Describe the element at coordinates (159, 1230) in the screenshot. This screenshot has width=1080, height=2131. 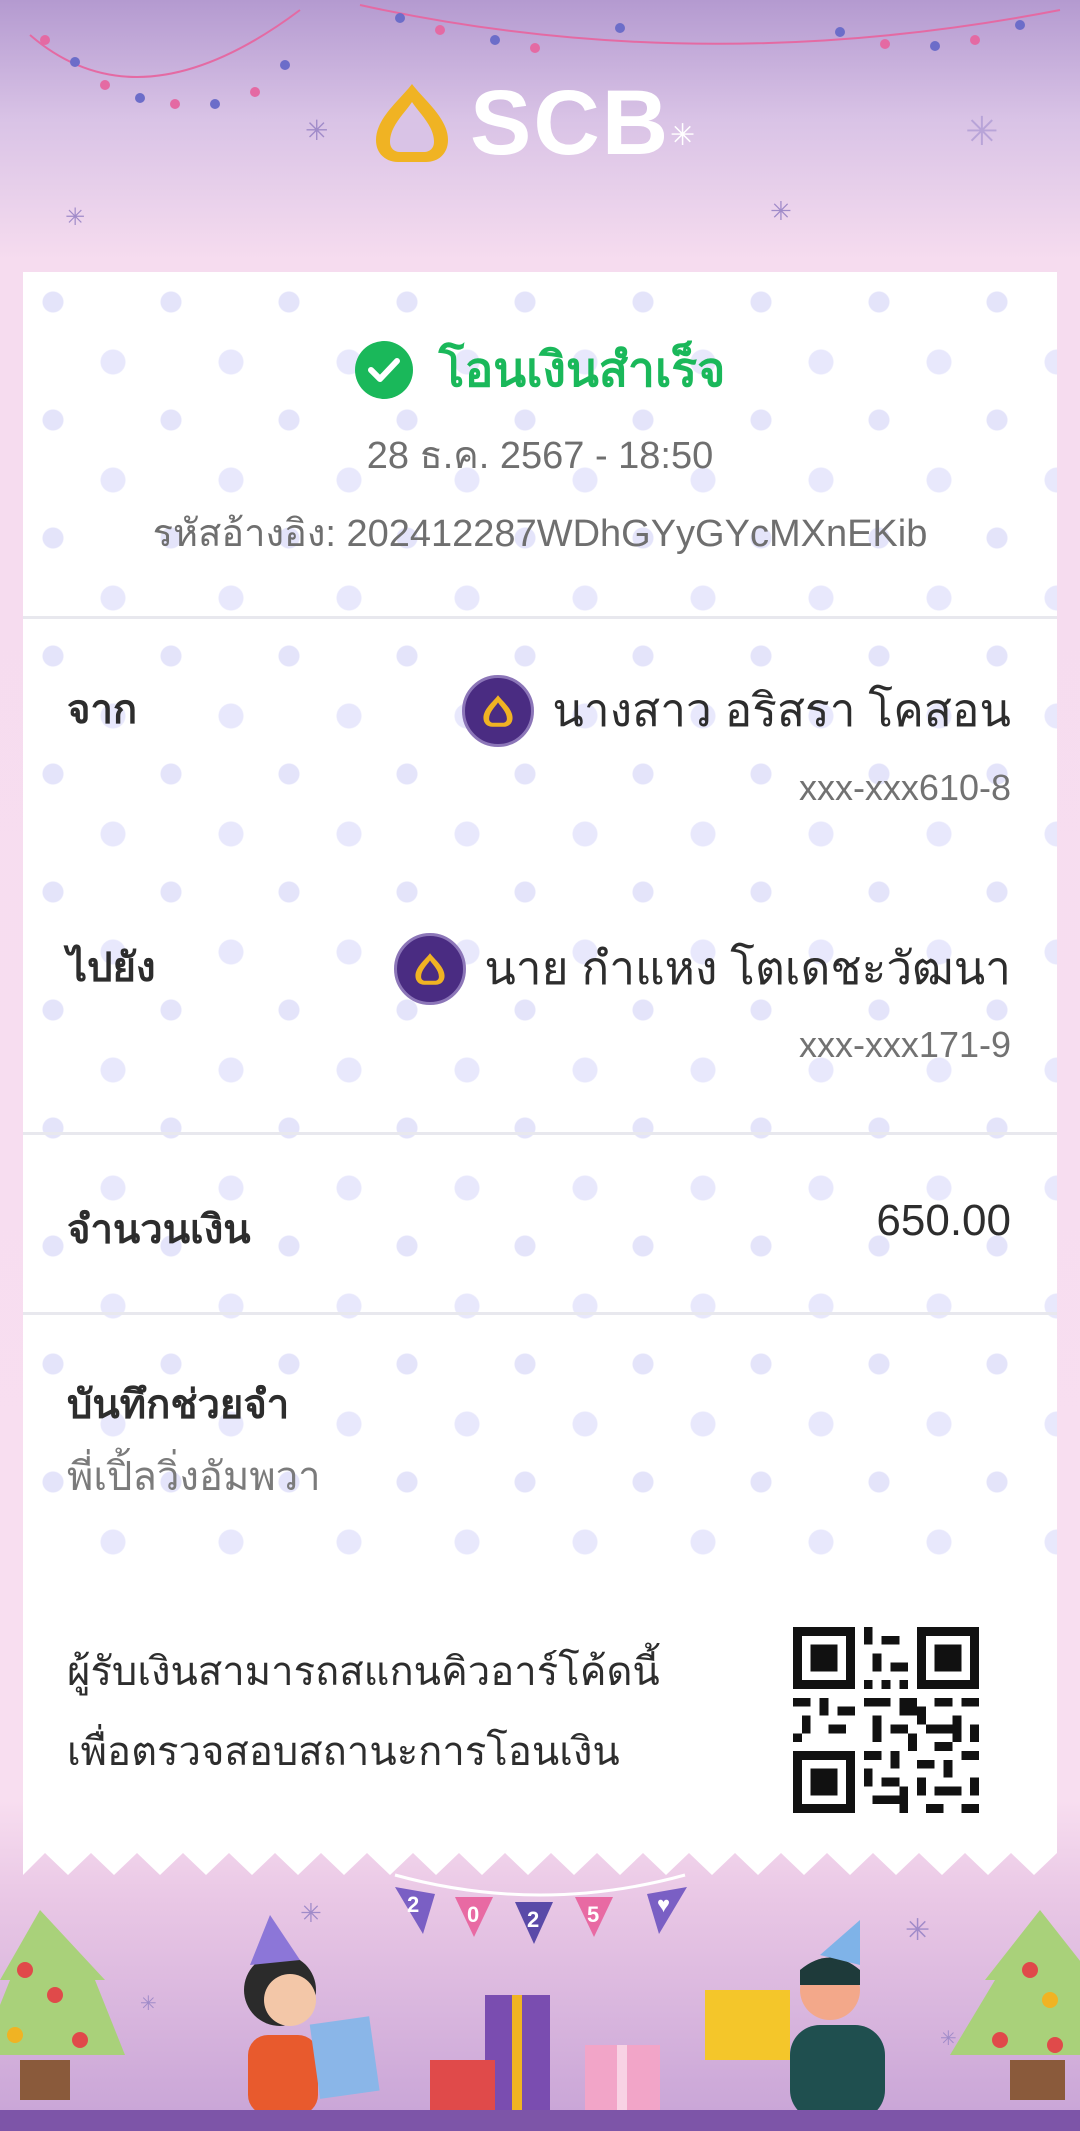
I see `amount-label: จำนวนเงิน` at that location.